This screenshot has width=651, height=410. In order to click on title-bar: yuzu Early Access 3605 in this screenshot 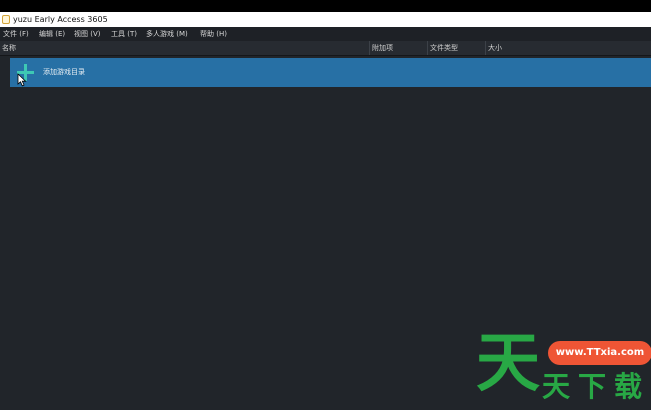, I will do `click(325, 19)`.